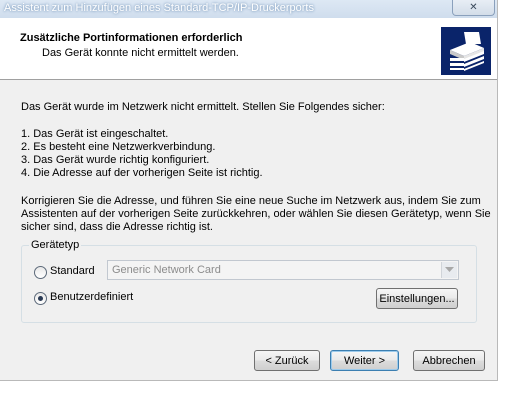 The width and height of the screenshot is (512, 394). I want to click on radio-selected-dot, so click(40, 298).